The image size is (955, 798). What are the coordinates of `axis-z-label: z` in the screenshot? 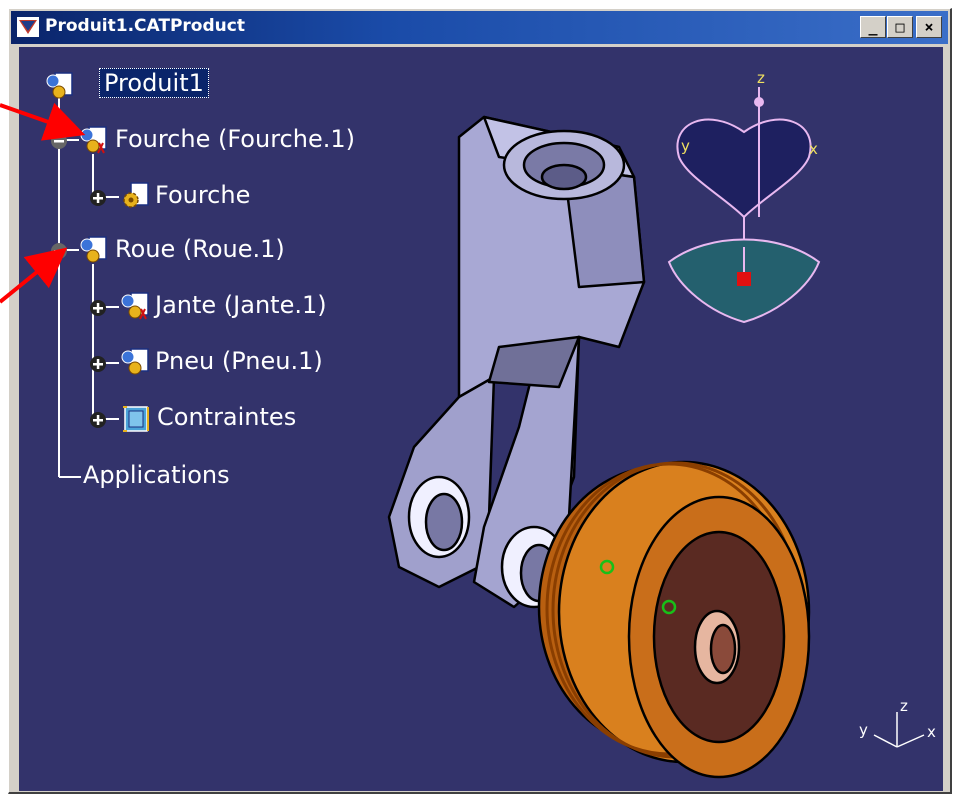 It's located at (904, 706).